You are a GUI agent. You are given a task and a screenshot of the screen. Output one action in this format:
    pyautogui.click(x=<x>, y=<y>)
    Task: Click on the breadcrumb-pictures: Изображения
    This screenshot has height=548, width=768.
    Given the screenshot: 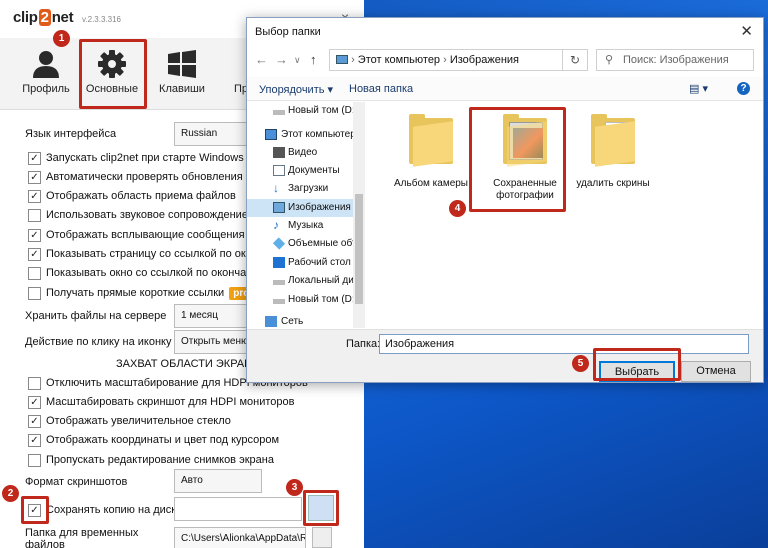 What is the action you would take?
    pyautogui.click(x=484, y=60)
    